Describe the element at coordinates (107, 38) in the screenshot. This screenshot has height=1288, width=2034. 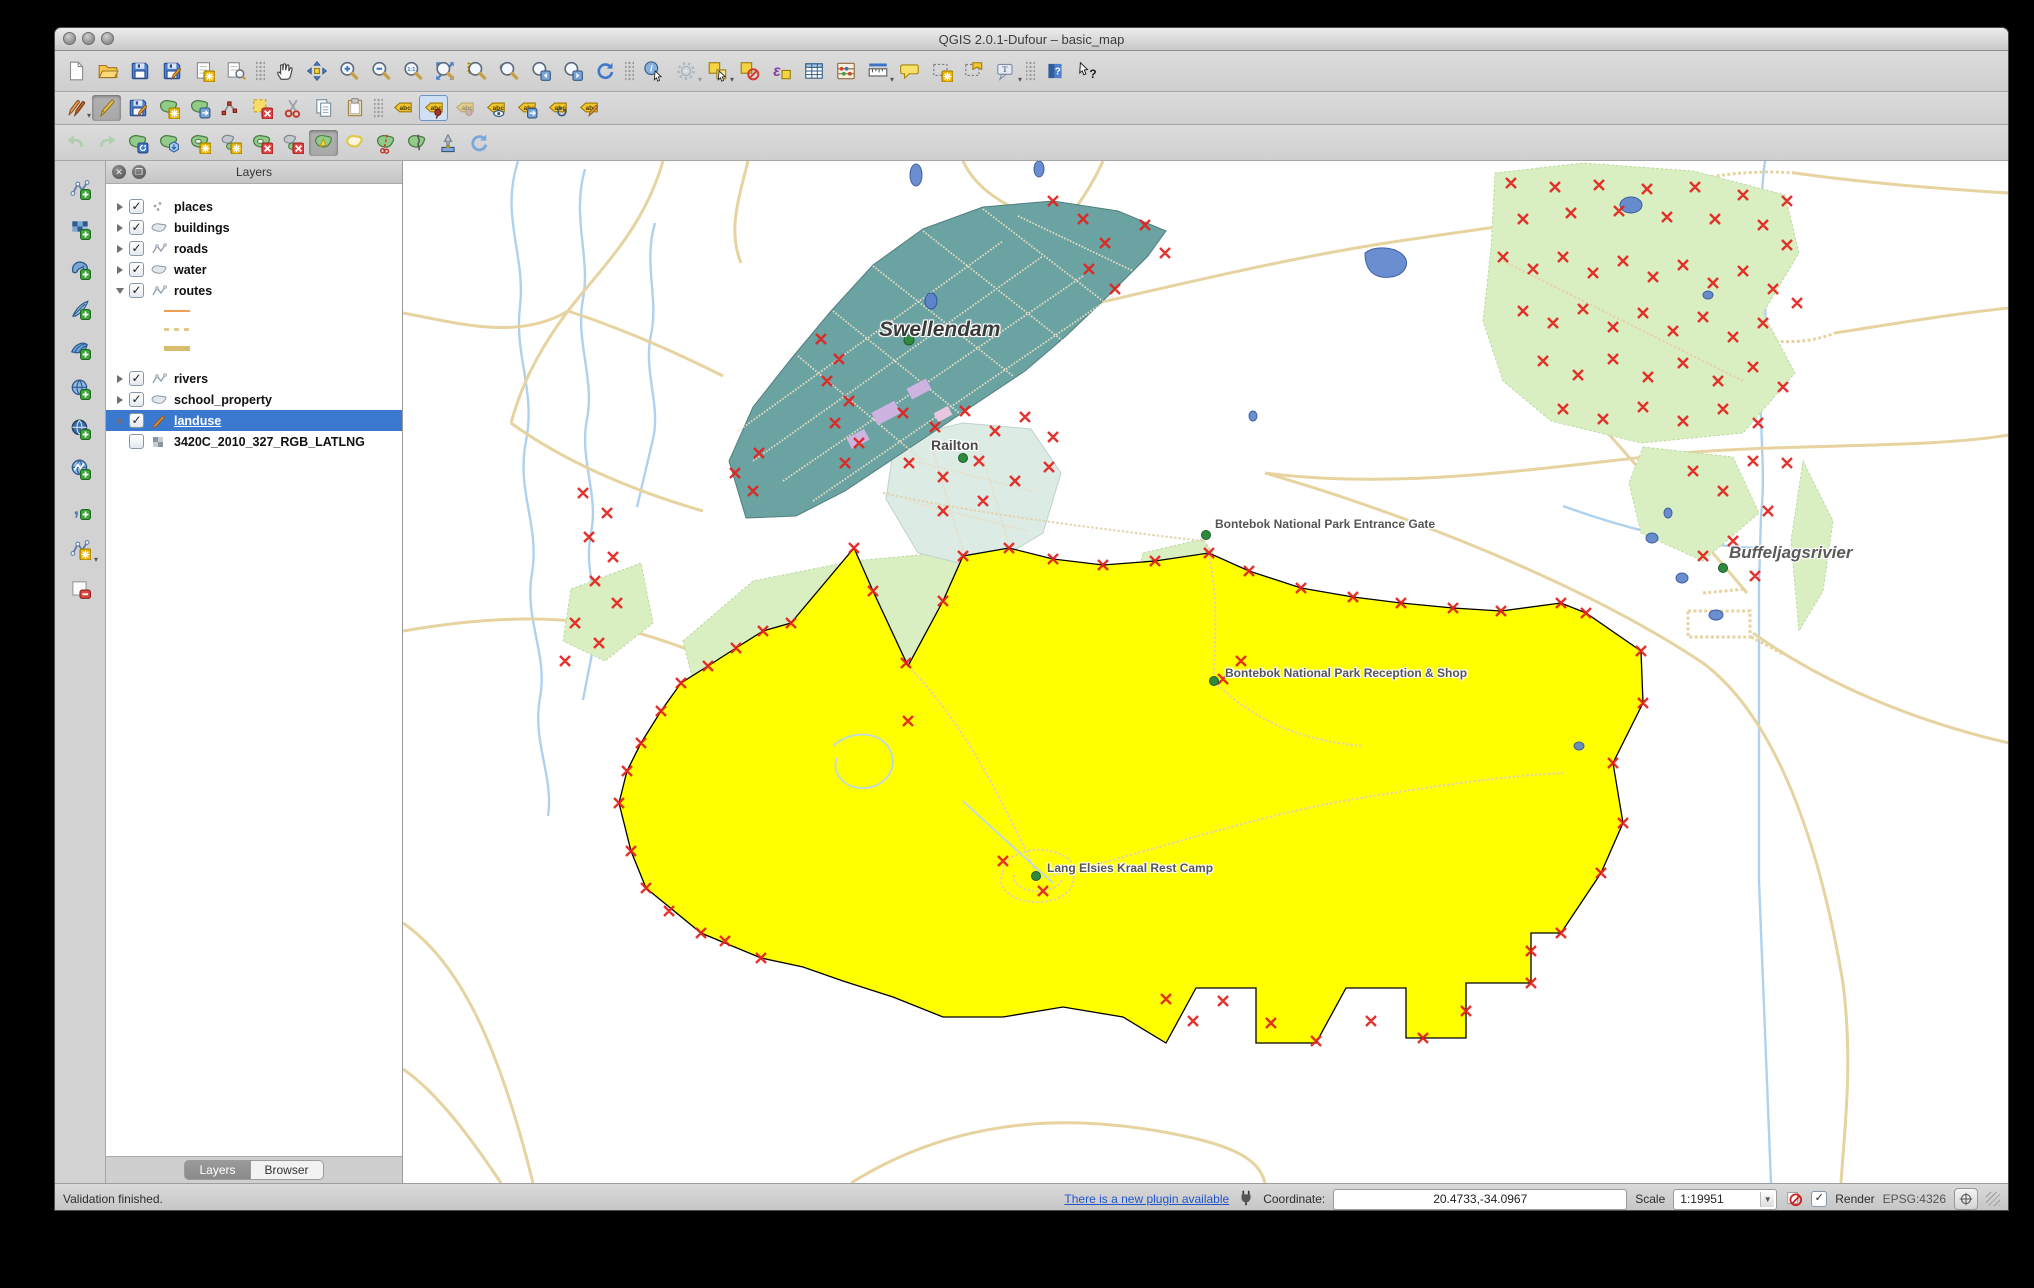
I see `zoom-button` at that location.